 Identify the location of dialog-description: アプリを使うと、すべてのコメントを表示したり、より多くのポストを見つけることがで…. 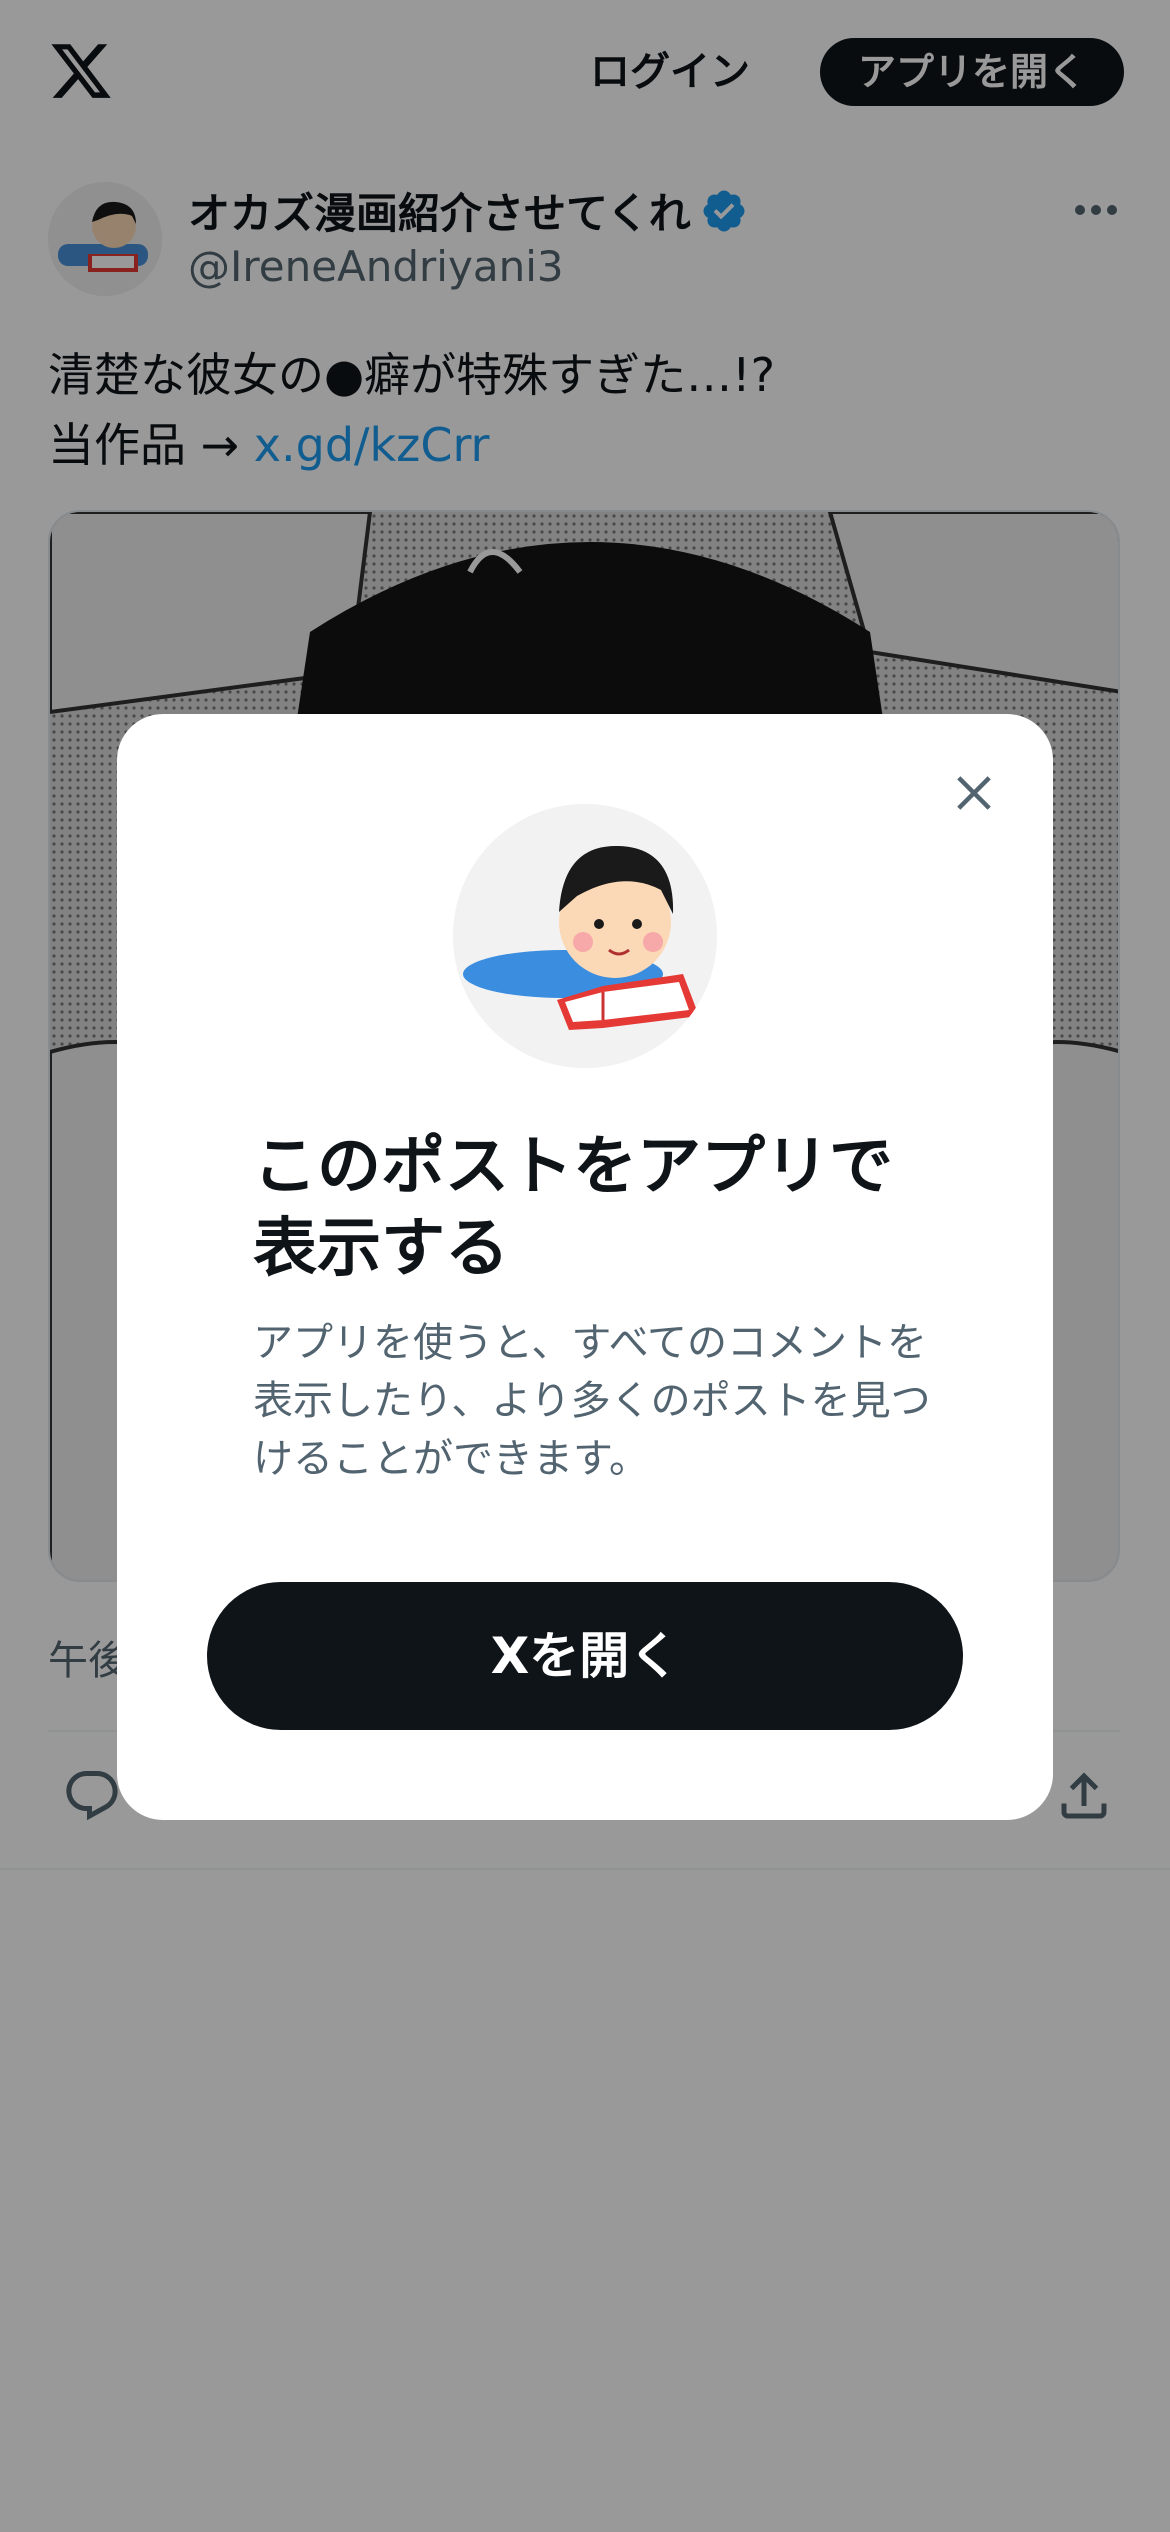
(592, 1401).